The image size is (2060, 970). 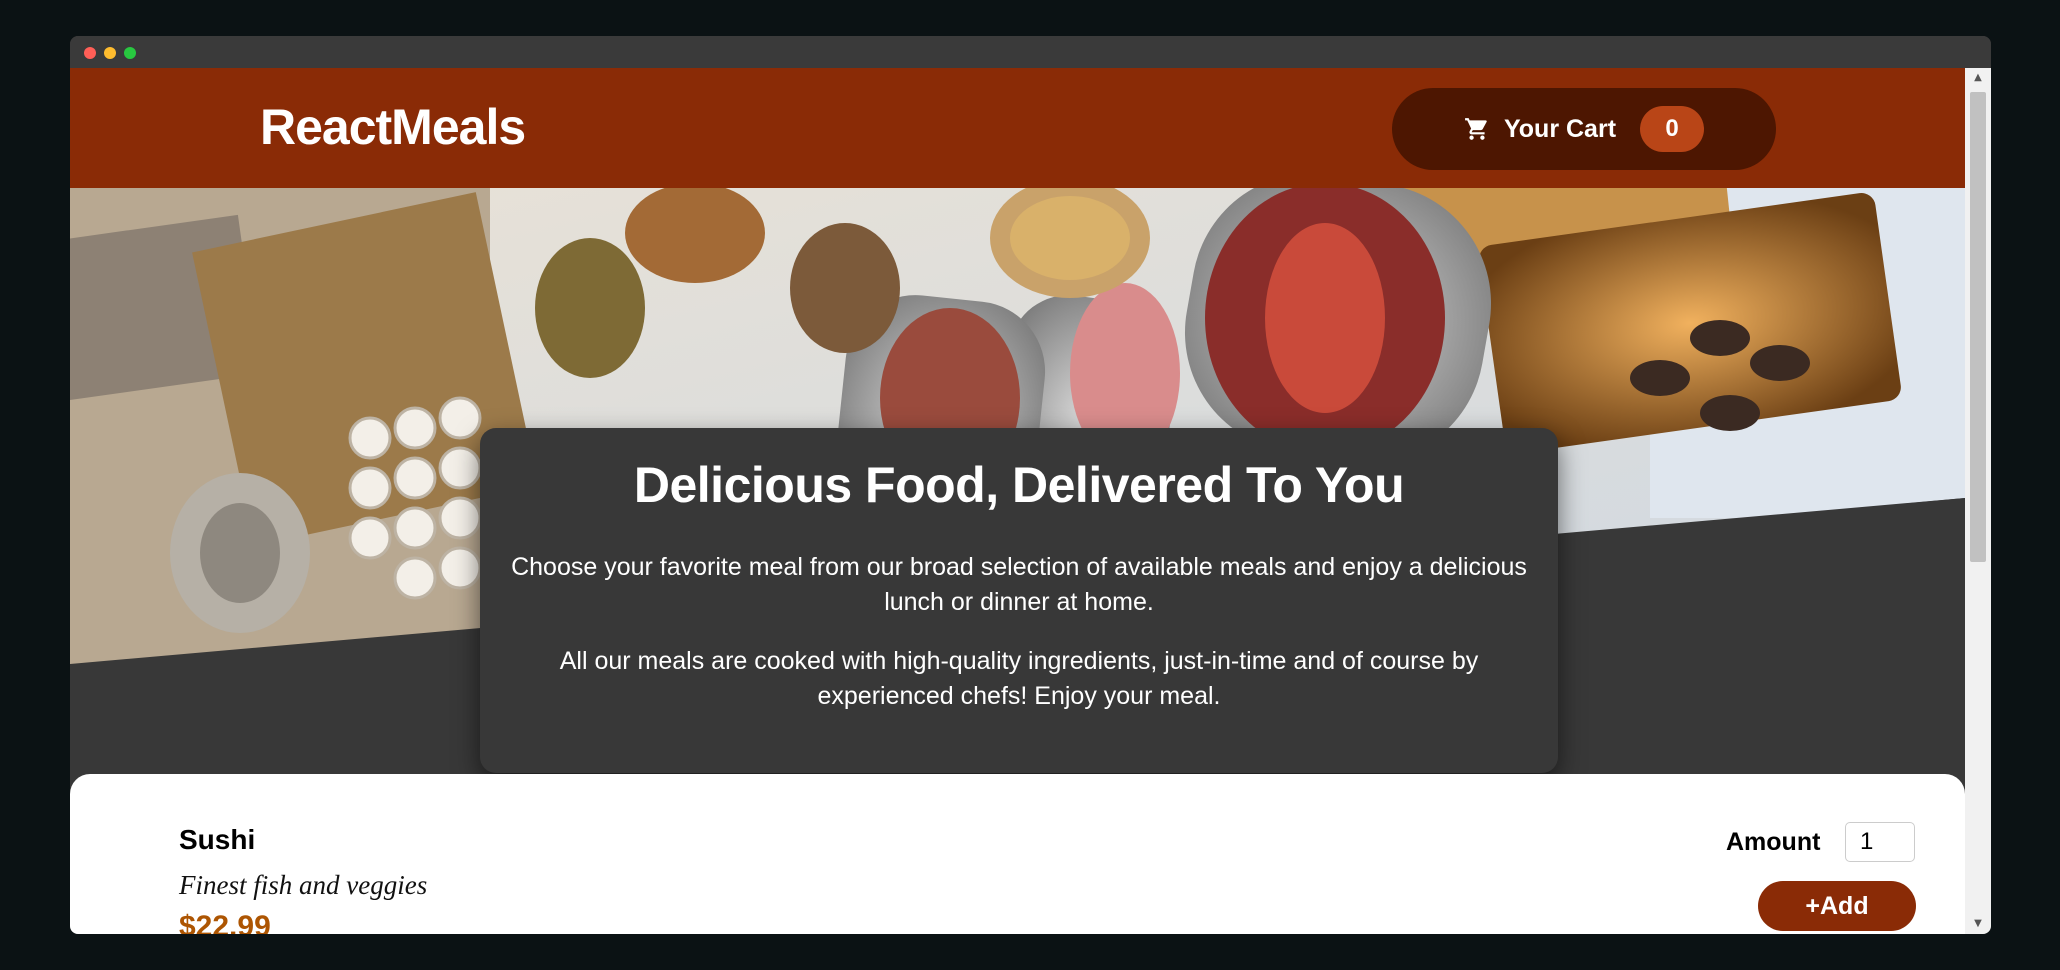 I want to click on scrollbar-thumb, so click(x=1978, y=327).